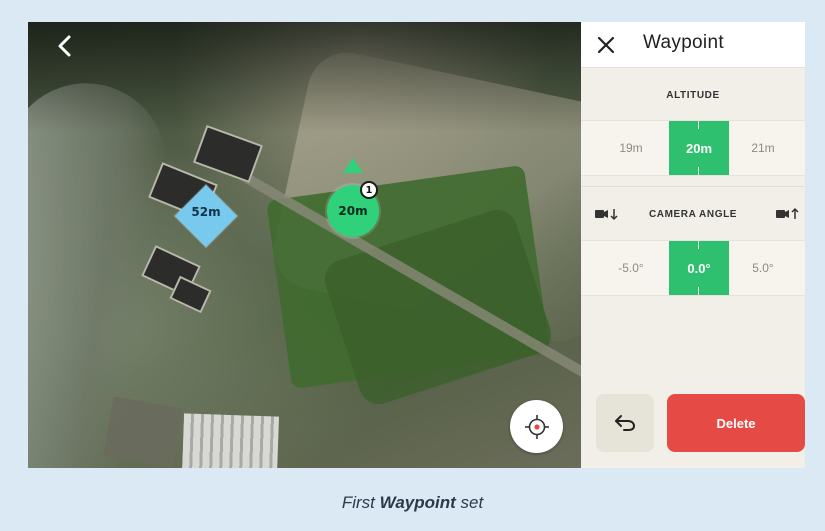  I want to click on camera-angle-option: -5.0°, so click(631, 268).